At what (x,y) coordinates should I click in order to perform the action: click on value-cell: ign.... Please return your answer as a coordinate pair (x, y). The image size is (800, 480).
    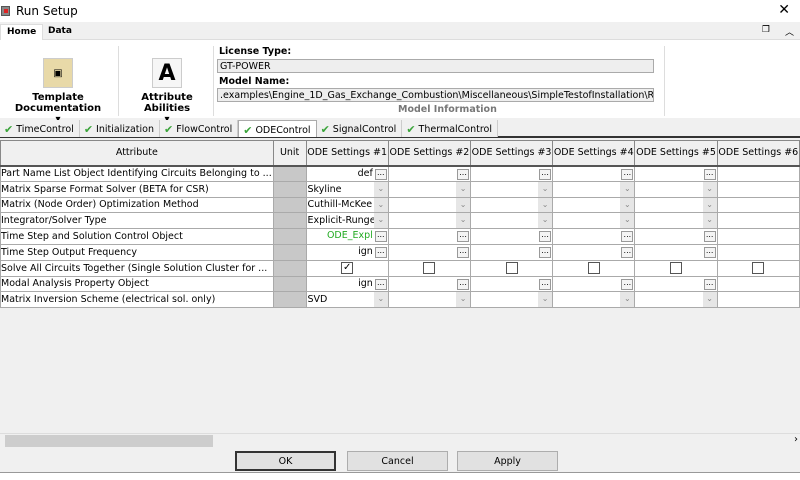
    Looking at the image, I should click on (347, 284).